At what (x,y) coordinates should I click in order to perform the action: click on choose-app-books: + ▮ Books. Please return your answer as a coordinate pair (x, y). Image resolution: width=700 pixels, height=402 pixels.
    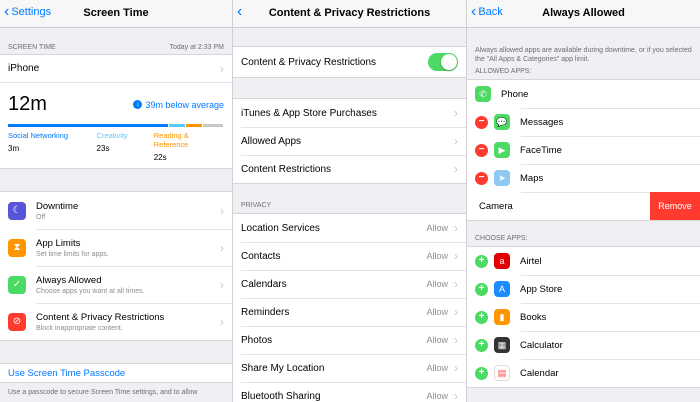
    Looking at the image, I should click on (583, 317).